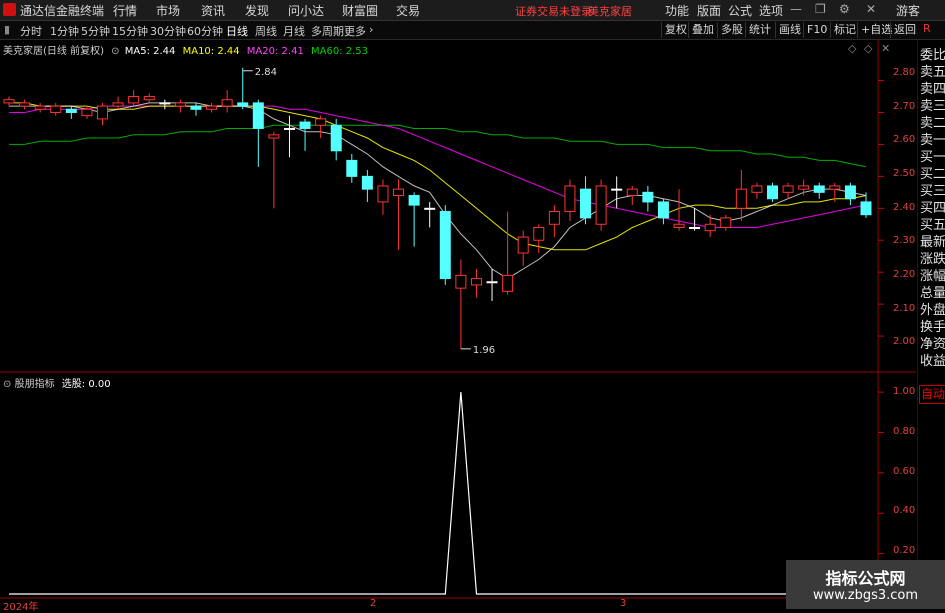 This screenshot has height=613, width=945. What do you see at coordinates (932, 55) in the screenshot?
I see `side-field-label: 委比` at bounding box center [932, 55].